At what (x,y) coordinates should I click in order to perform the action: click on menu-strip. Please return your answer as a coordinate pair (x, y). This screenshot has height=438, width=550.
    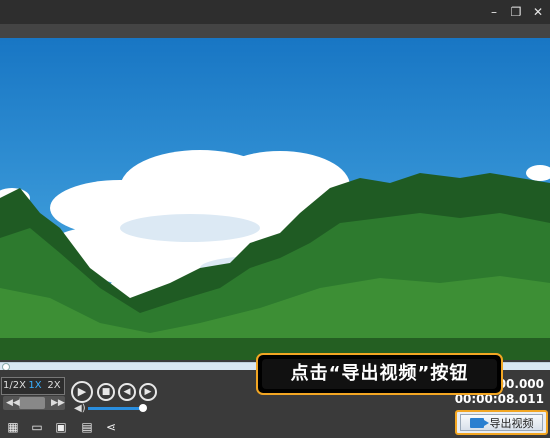
    Looking at the image, I should click on (275, 31).